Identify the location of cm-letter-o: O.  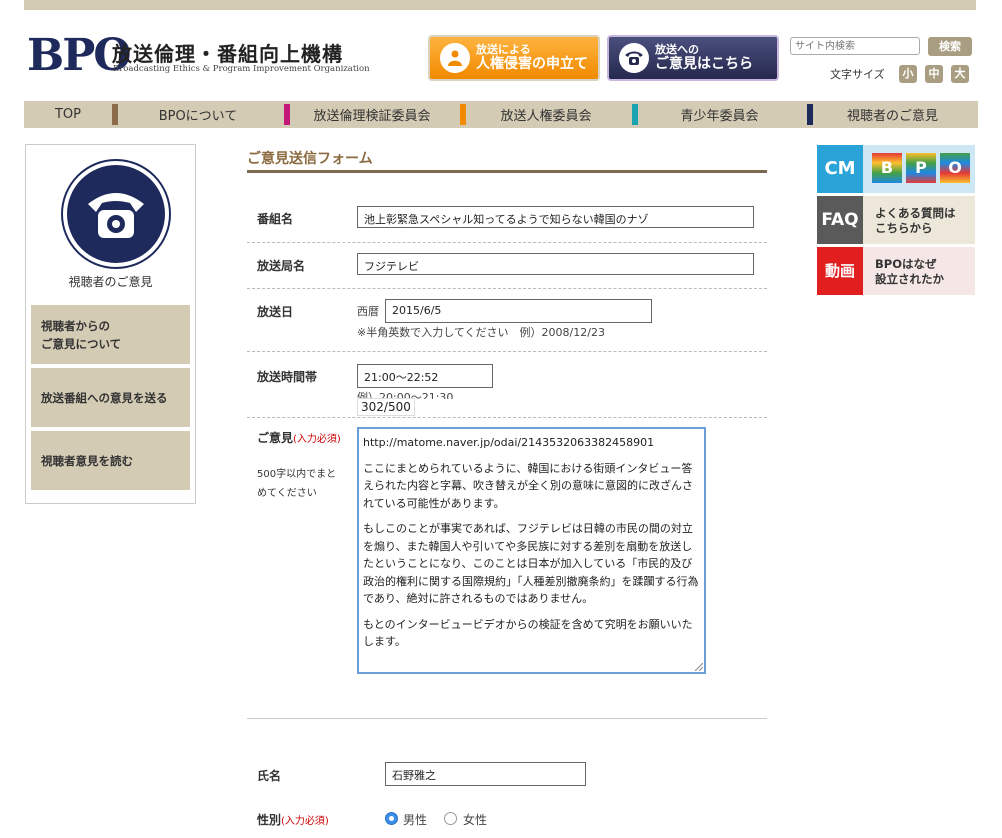
(955, 168).